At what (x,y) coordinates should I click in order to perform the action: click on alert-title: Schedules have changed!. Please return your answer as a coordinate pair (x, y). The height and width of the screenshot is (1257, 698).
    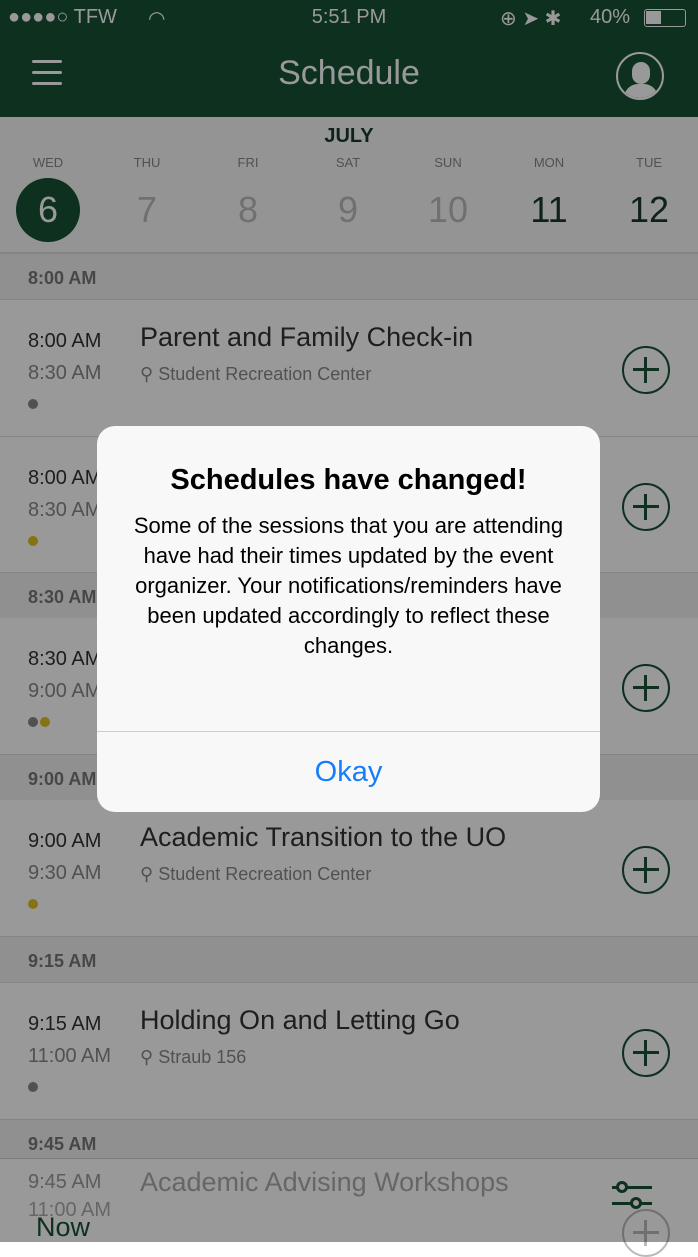
    Looking at the image, I should click on (348, 480).